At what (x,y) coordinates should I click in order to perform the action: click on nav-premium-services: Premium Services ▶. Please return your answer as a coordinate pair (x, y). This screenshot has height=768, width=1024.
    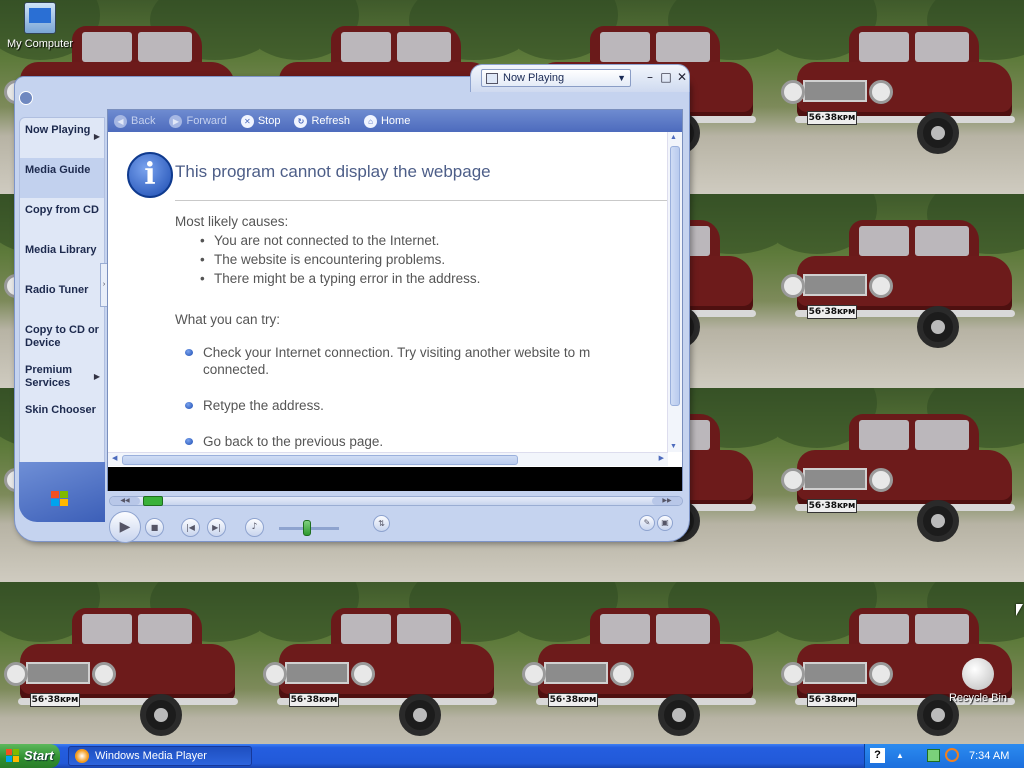
    Looking at the image, I should click on (62, 378).